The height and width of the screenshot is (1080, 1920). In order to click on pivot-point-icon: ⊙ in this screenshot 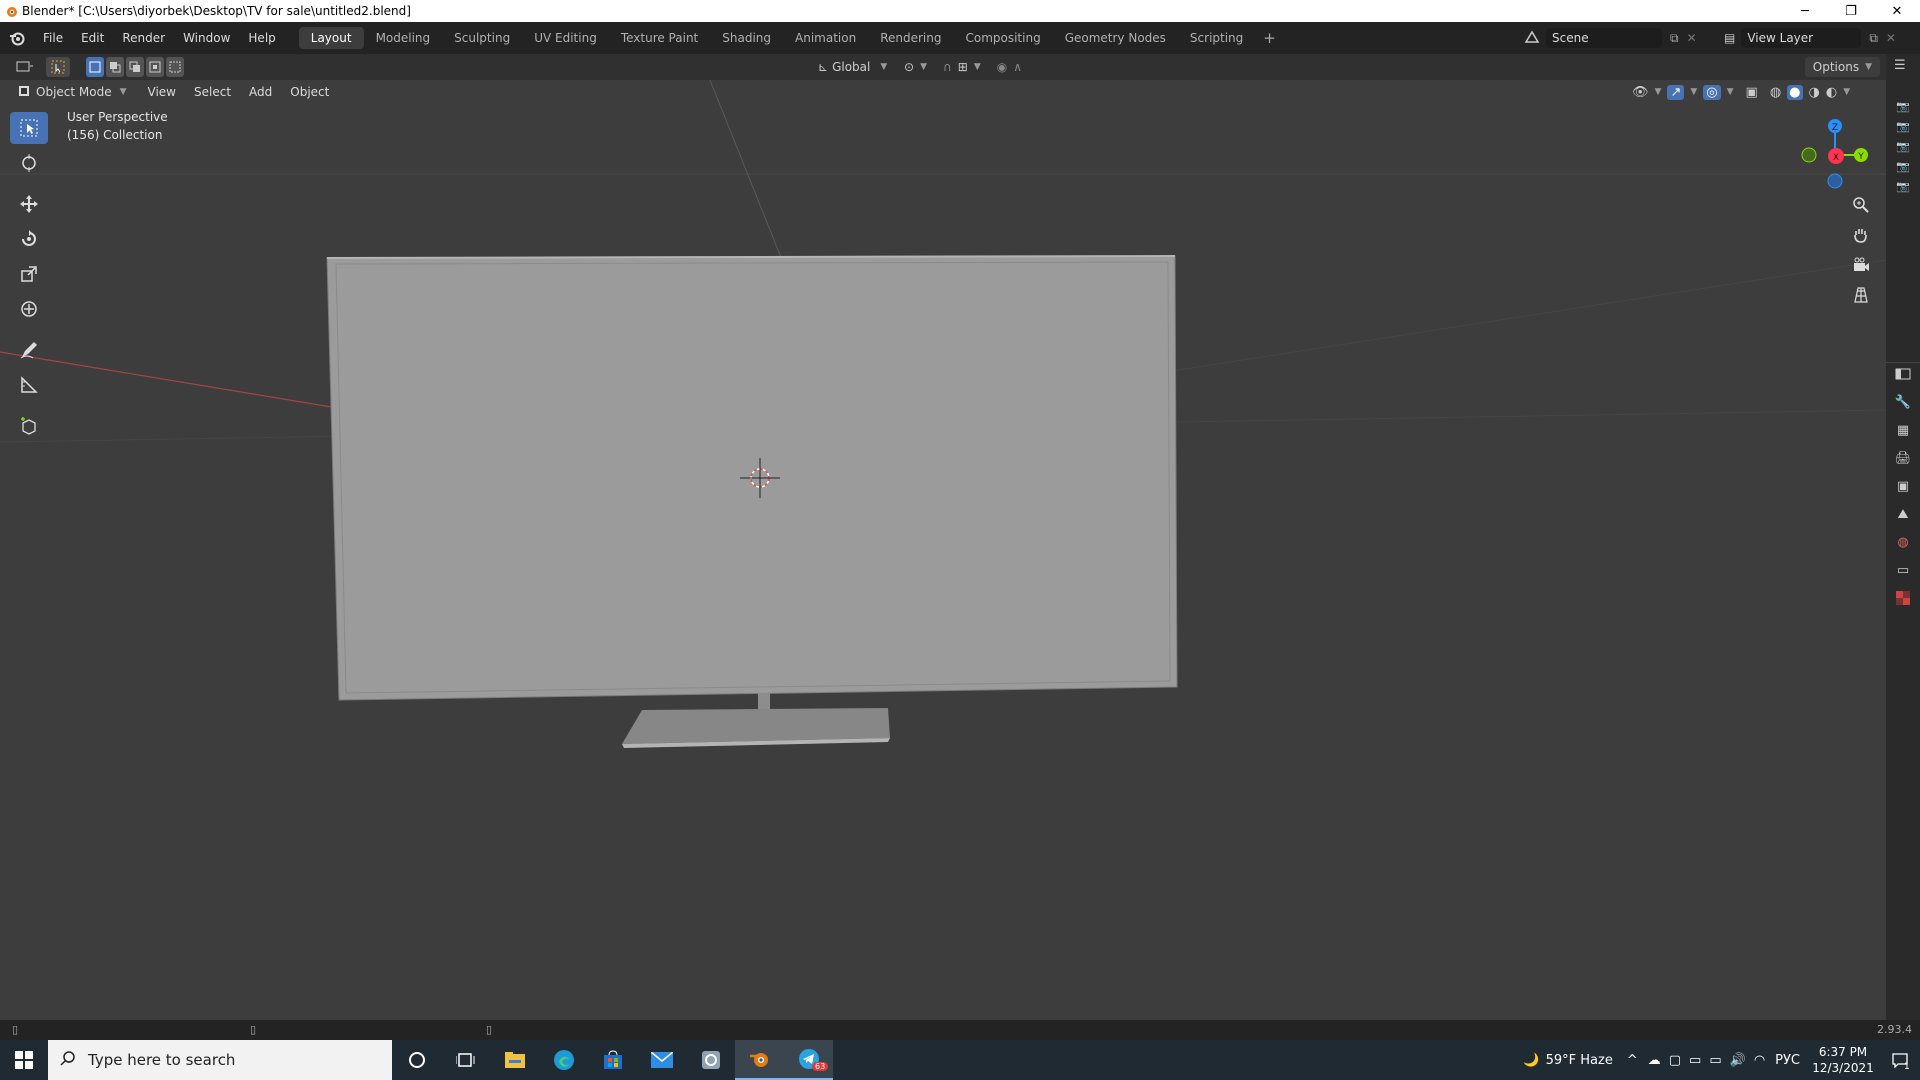, I will do `click(909, 67)`.